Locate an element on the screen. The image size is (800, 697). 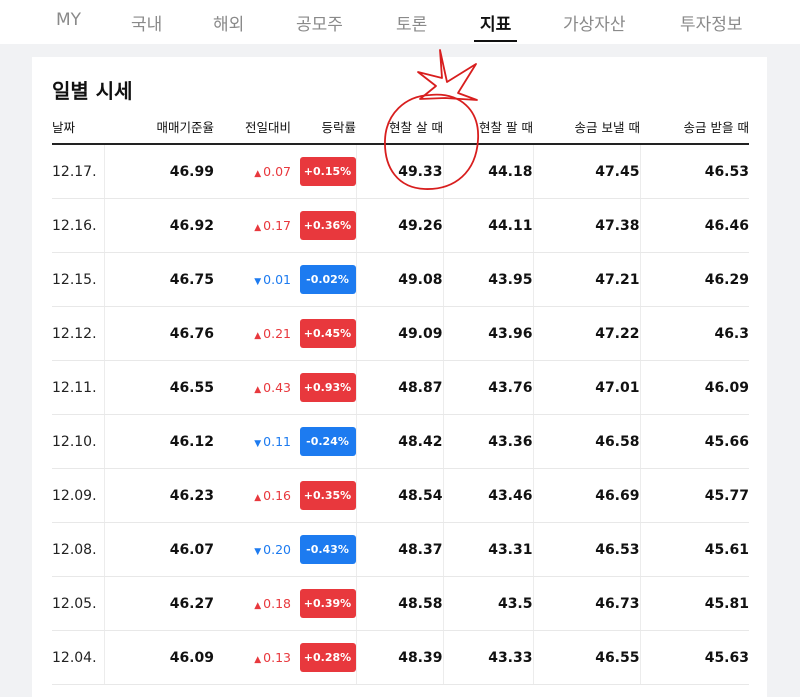
cell-rate: +0.39% is located at coordinates (323, 603).